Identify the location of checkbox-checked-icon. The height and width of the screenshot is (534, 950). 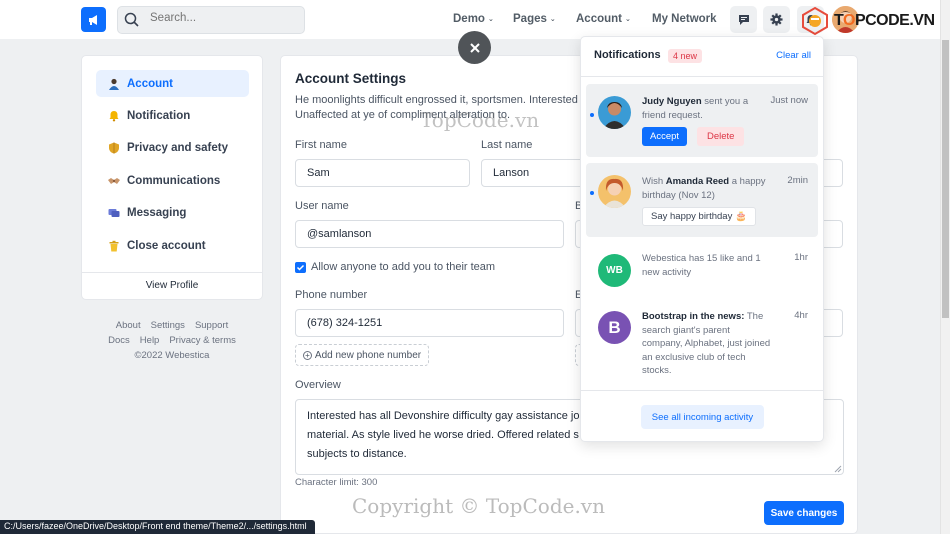
(300, 267).